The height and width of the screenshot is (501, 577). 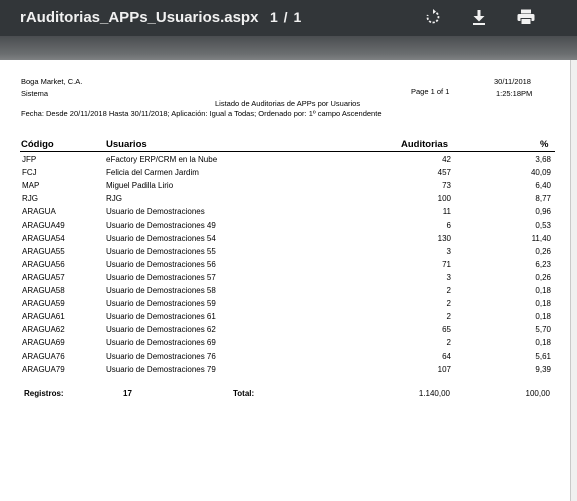 What do you see at coordinates (43, 238) in the screenshot?
I see `cell-code: ARAGUA54` at bounding box center [43, 238].